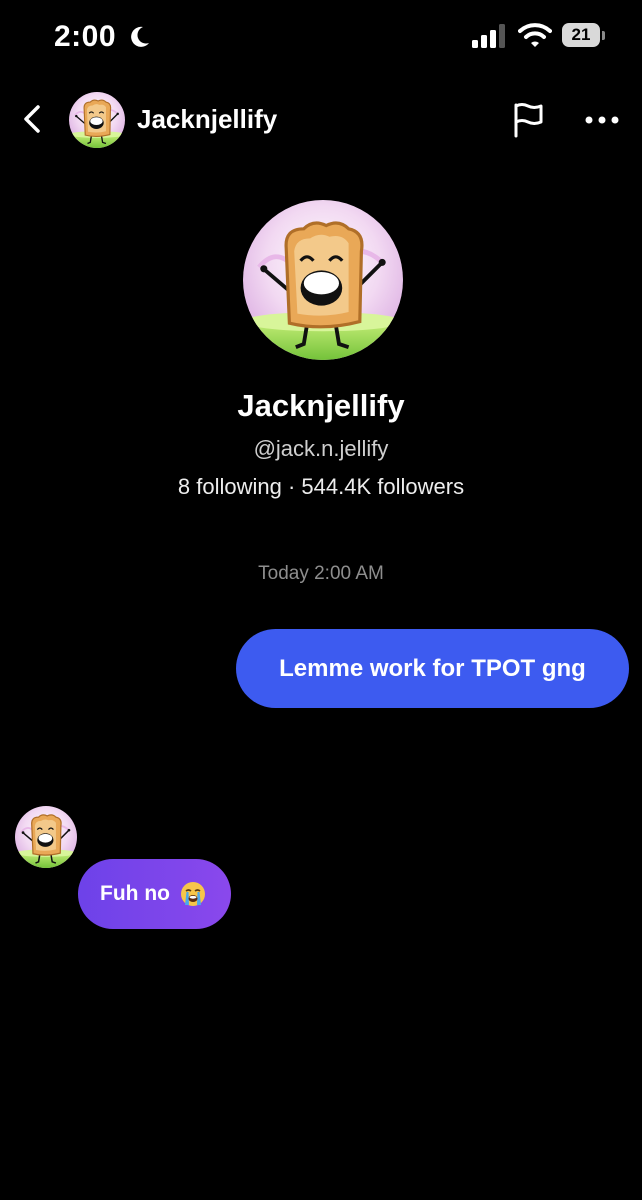 Image resolution: width=642 pixels, height=1200 pixels. What do you see at coordinates (33, 119) in the screenshot?
I see `back-arrow-icon` at bounding box center [33, 119].